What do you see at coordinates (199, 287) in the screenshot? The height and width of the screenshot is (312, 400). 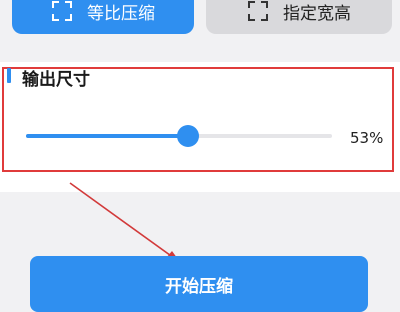 I see `start-compress-label: 开始压缩` at bounding box center [199, 287].